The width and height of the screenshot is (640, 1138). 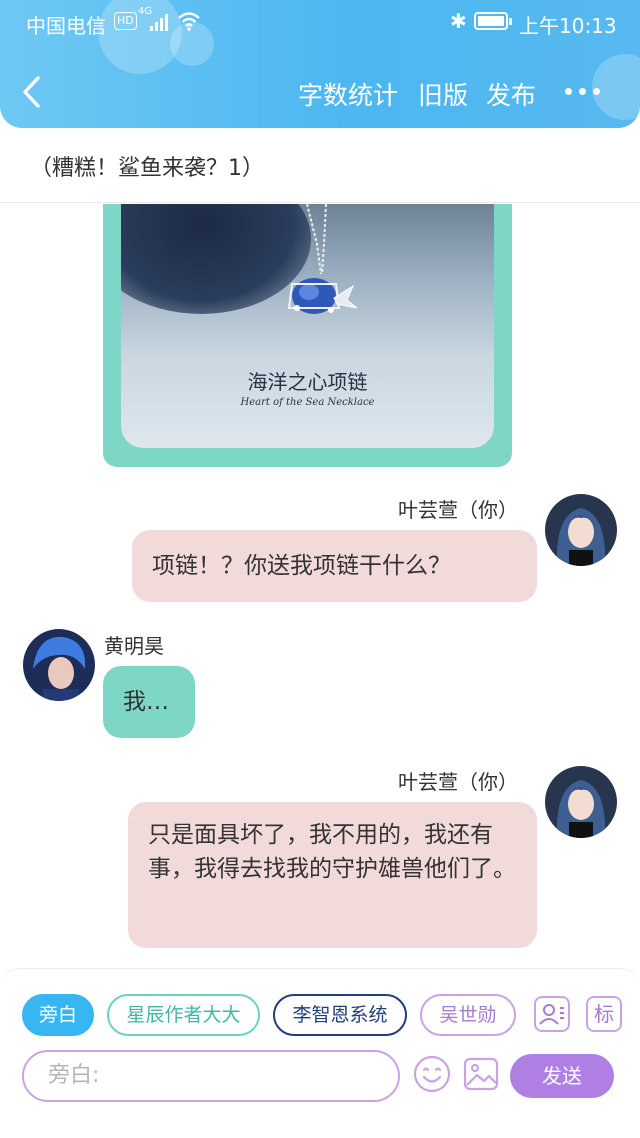 What do you see at coordinates (307, 326) in the screenshot?
I see `necklace-image: 海洋之心项链 Heart of the Sea Necklace` at bounding box center [307, 326].